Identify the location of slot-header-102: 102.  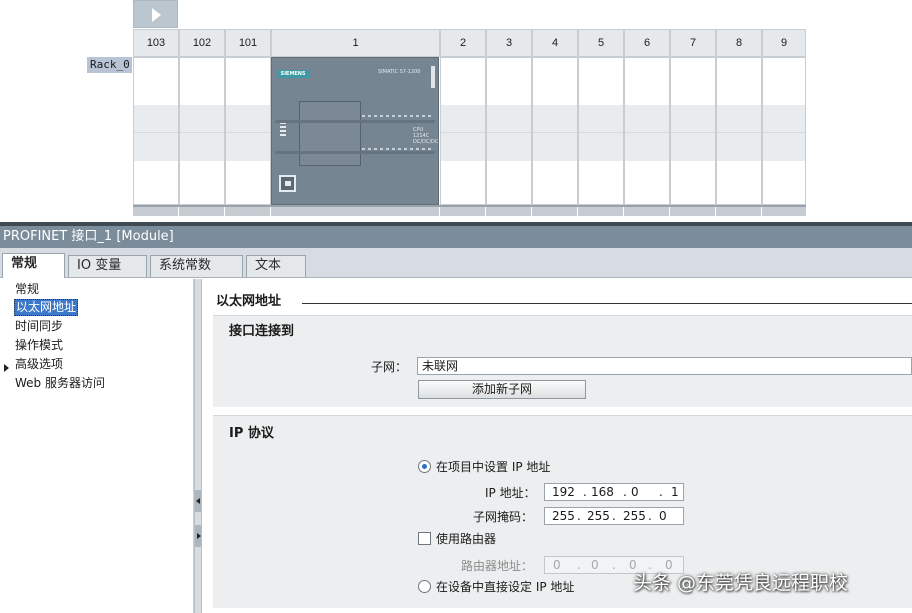
(202, 43).